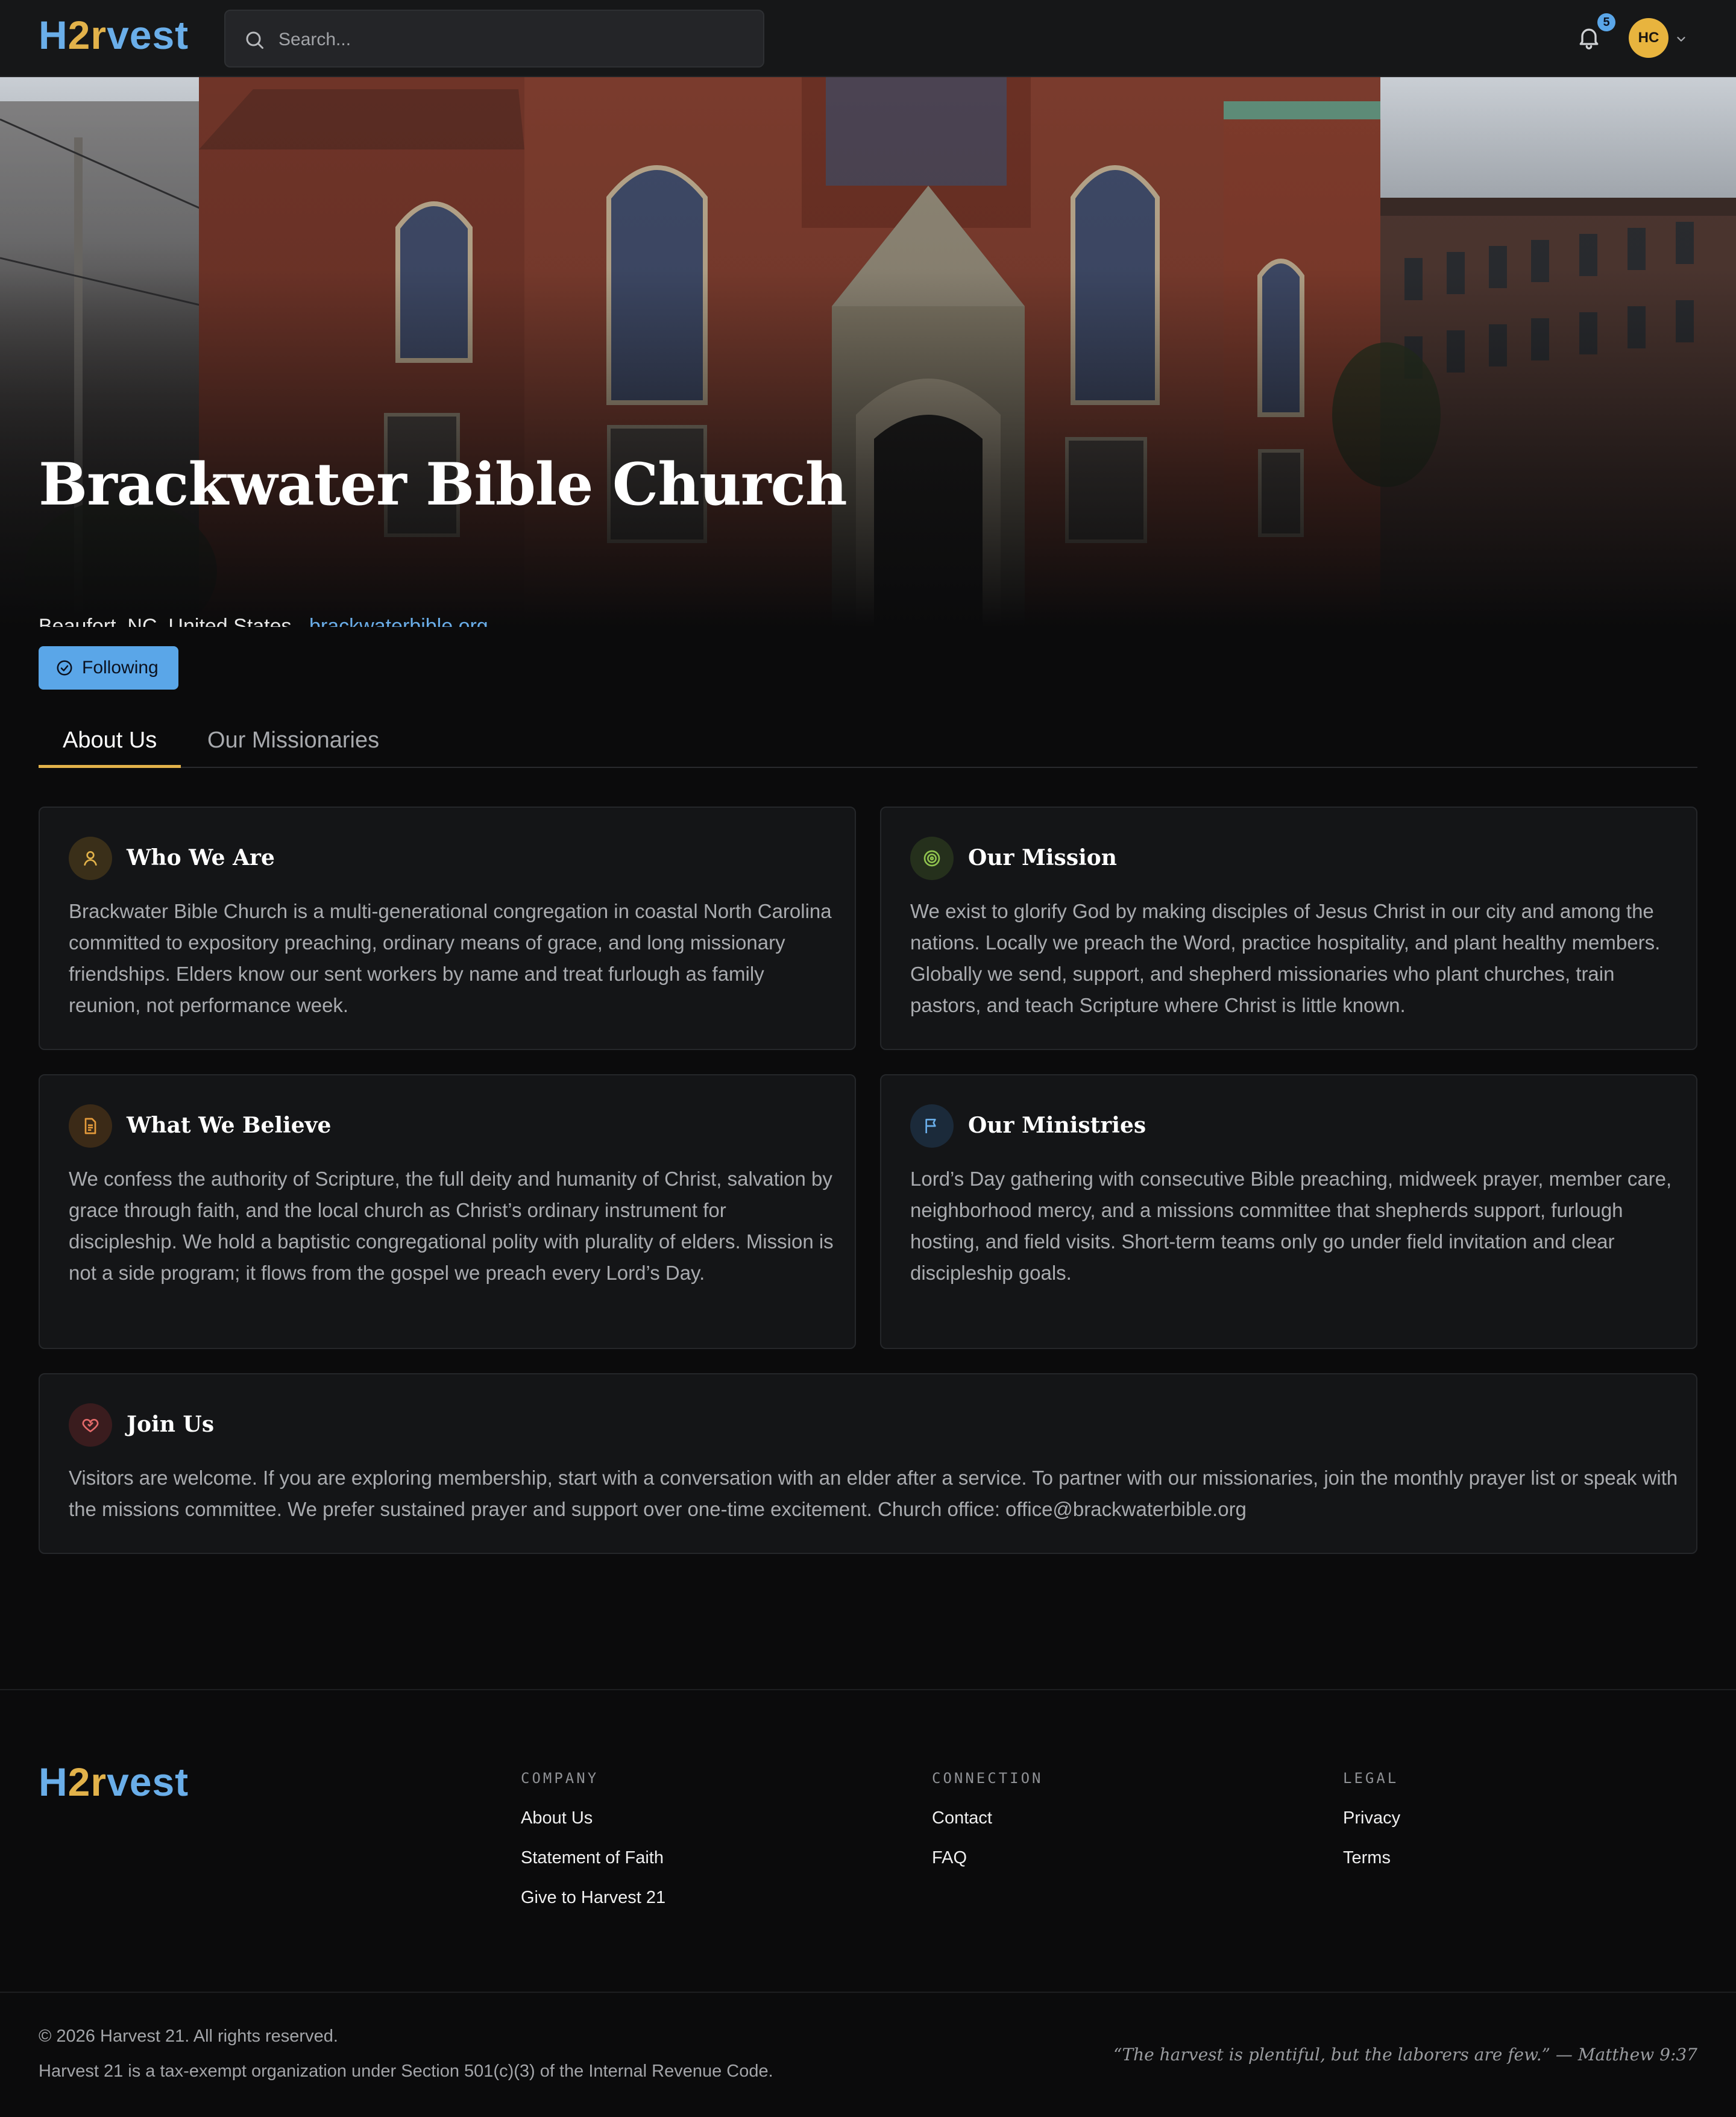 This screenshot has height=2117, width=1736. I want to click on tab-our-missionaries: Our Missionaries, so click(293, 745).